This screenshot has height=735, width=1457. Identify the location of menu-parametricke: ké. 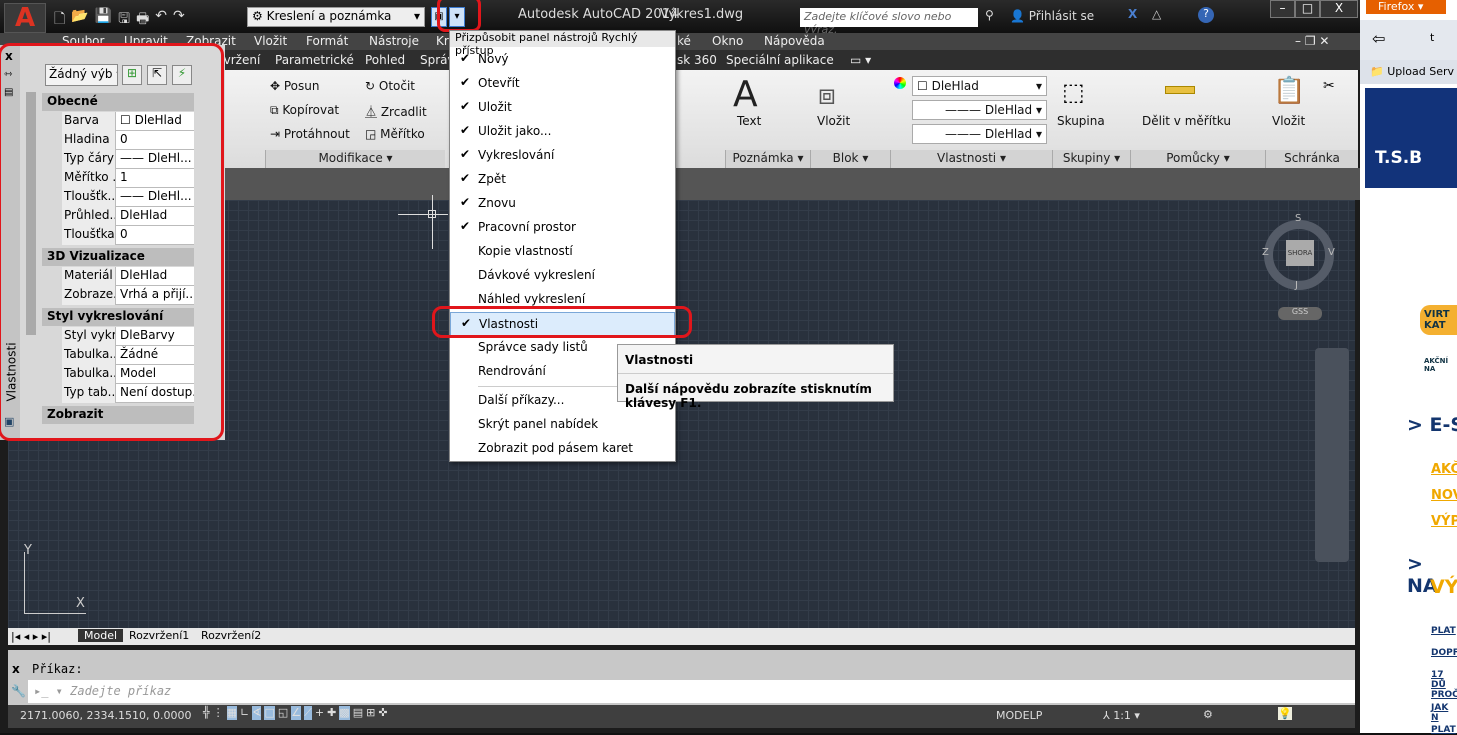
(684, 41).